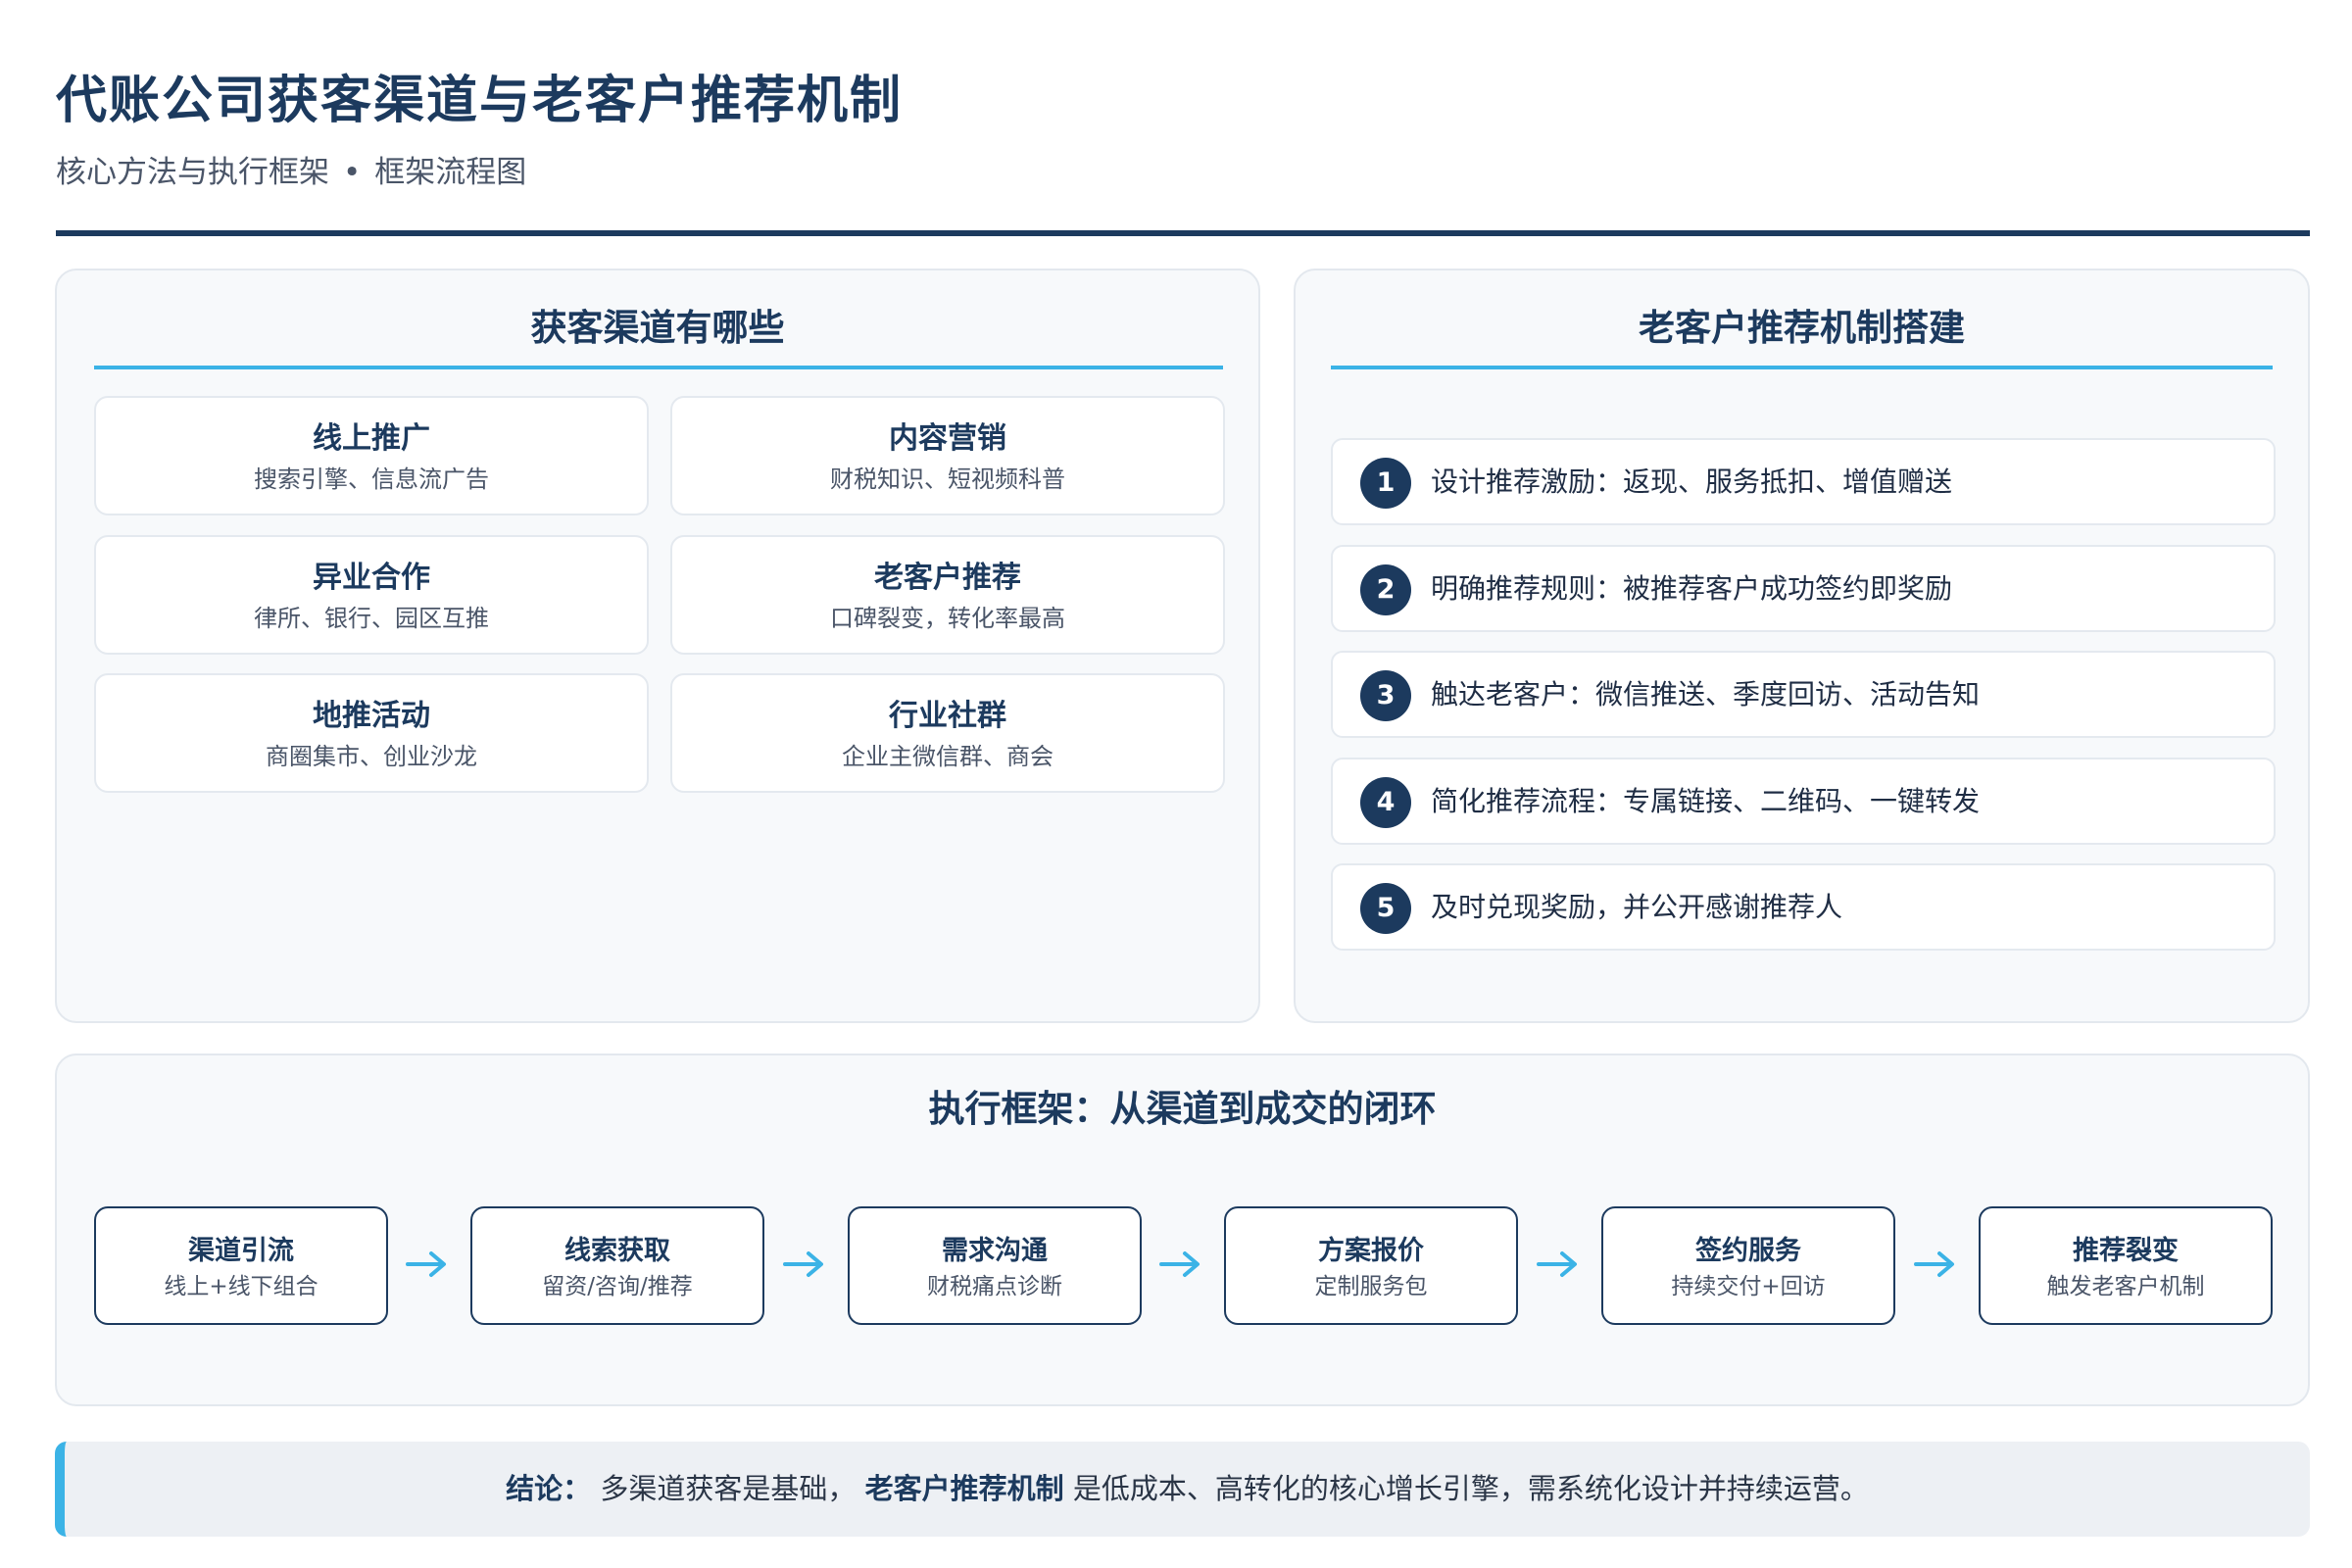  I want to click on flow-node-desc: 留资/咨询/推荐, so click(617, 1286).